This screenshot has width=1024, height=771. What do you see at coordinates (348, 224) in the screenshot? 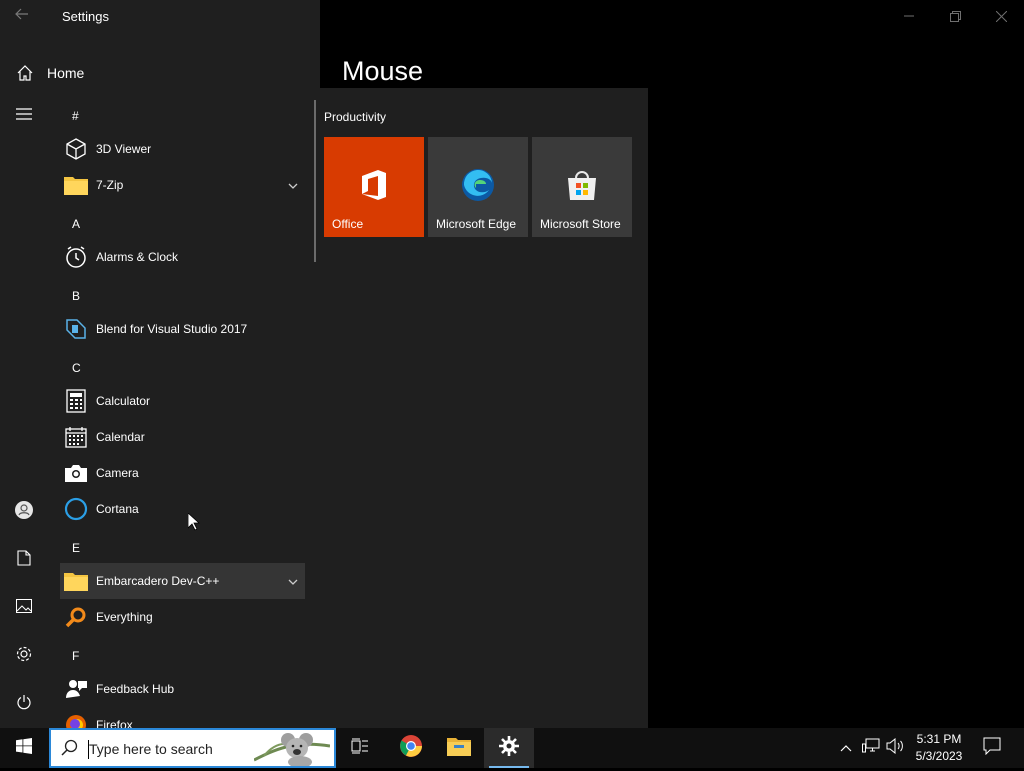
I see `tile-label: Office` at bounding box center [348, 224].